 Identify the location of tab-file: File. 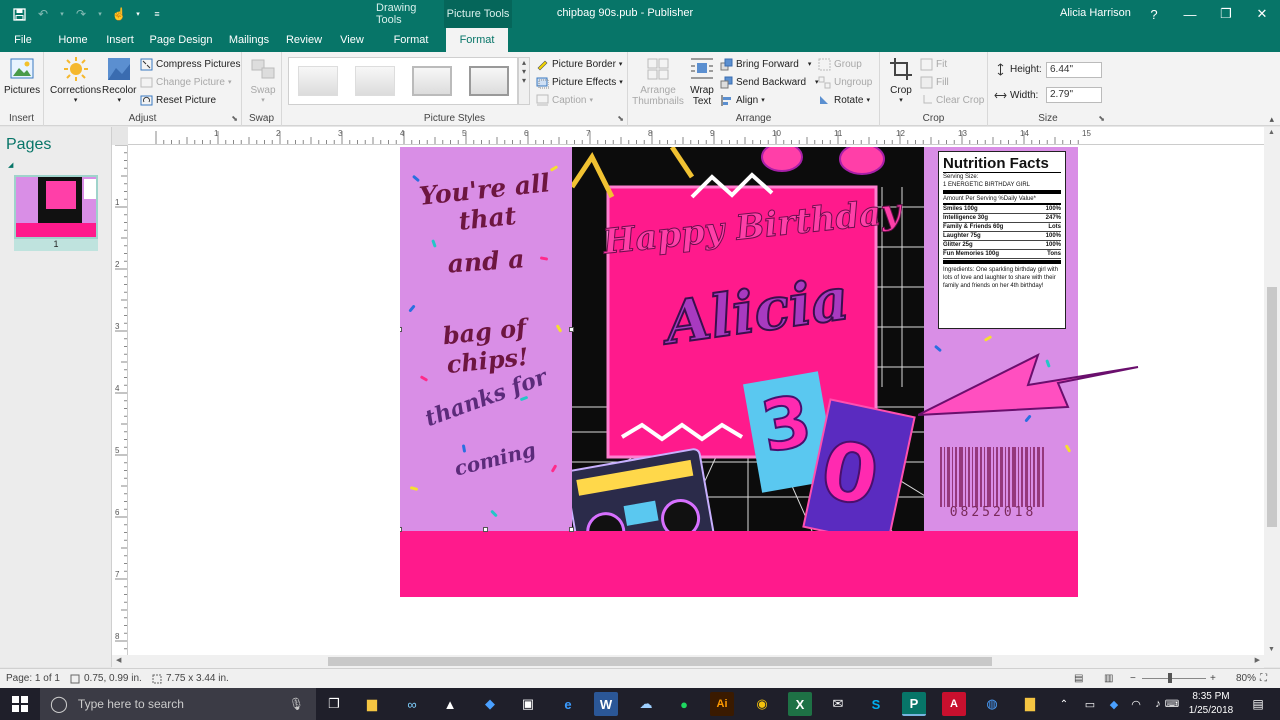
(23, 40).